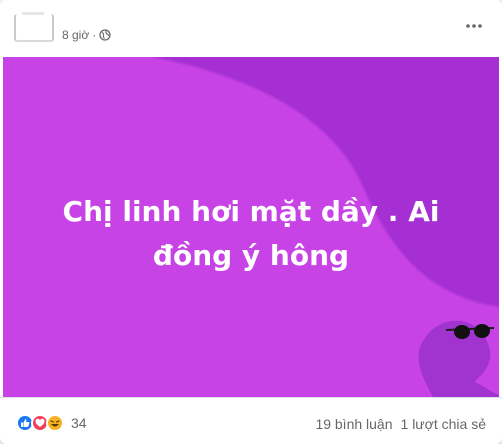  I want to click on post-meta: 8 giờ ·, so click(86, 35).